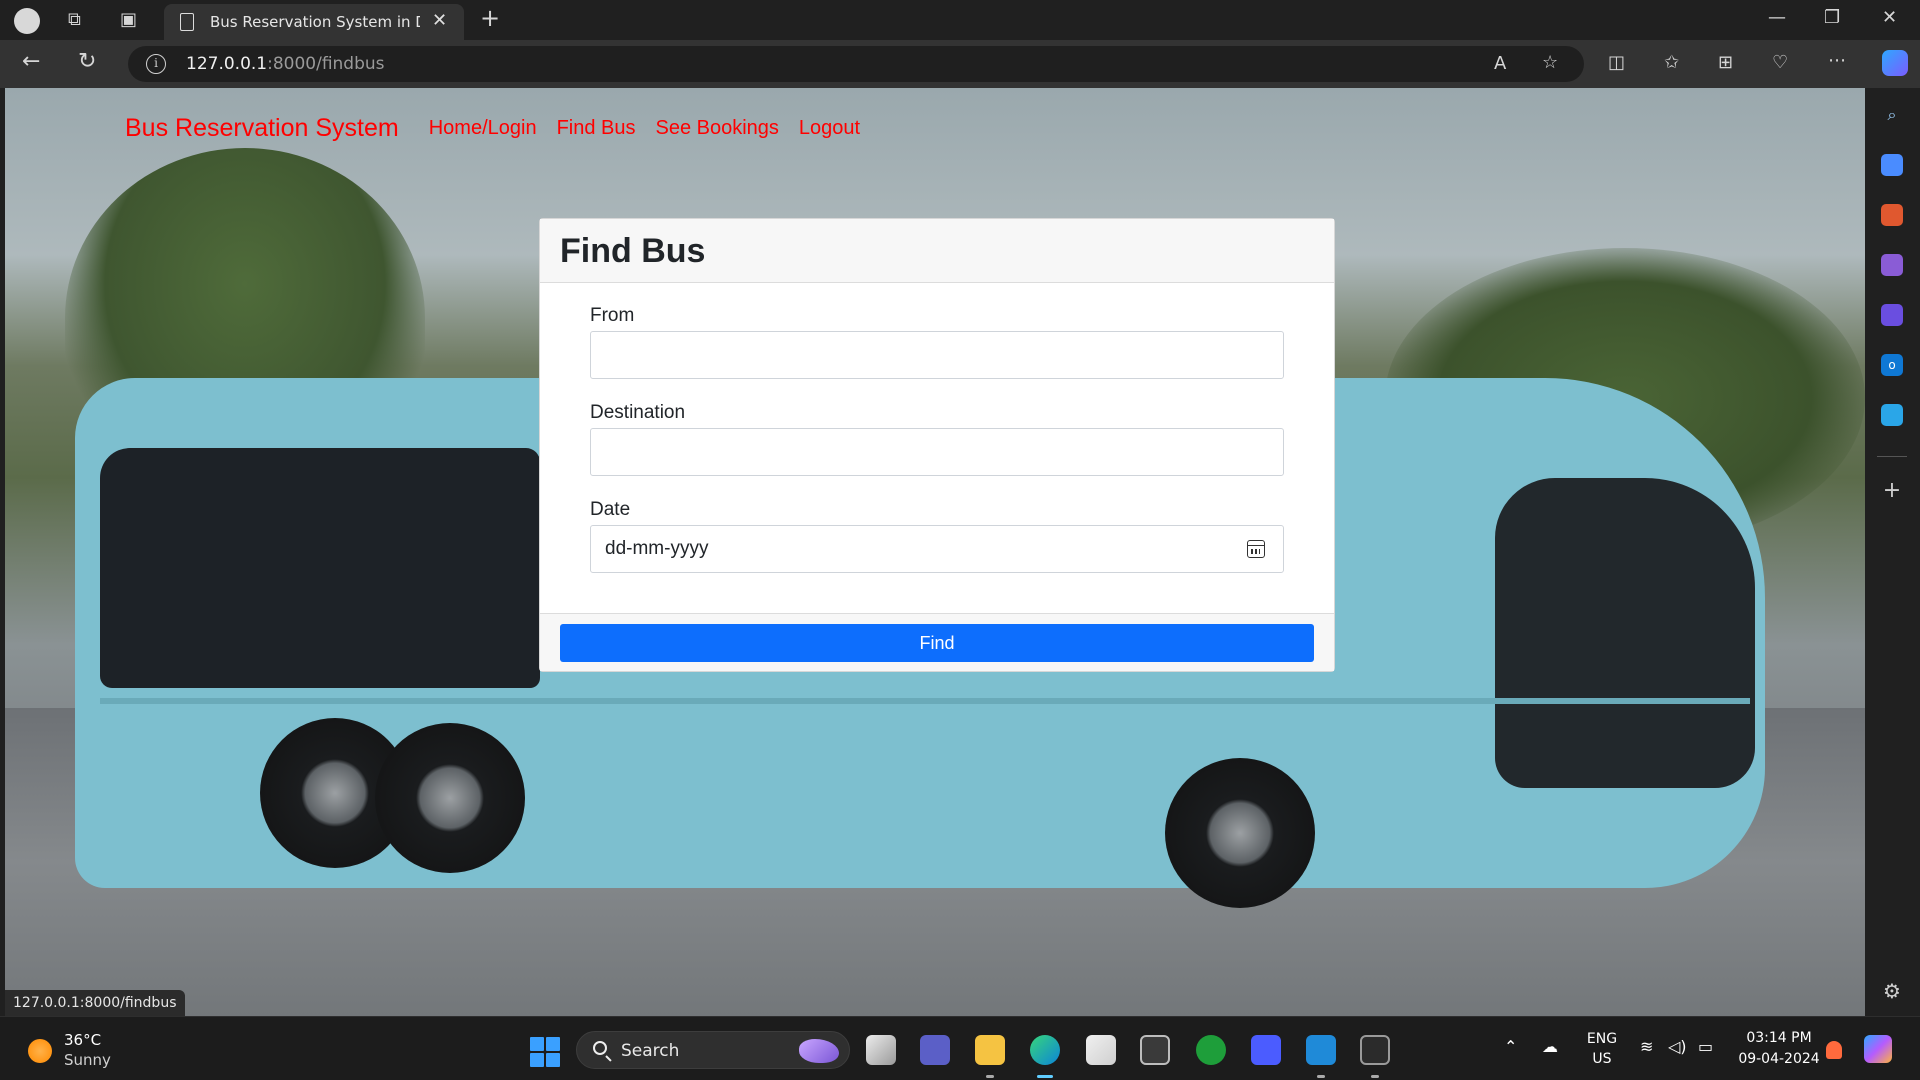 The image size is (1920, 1080). I want to click on more-menu-icon: ⋯, so click(1837, 61).